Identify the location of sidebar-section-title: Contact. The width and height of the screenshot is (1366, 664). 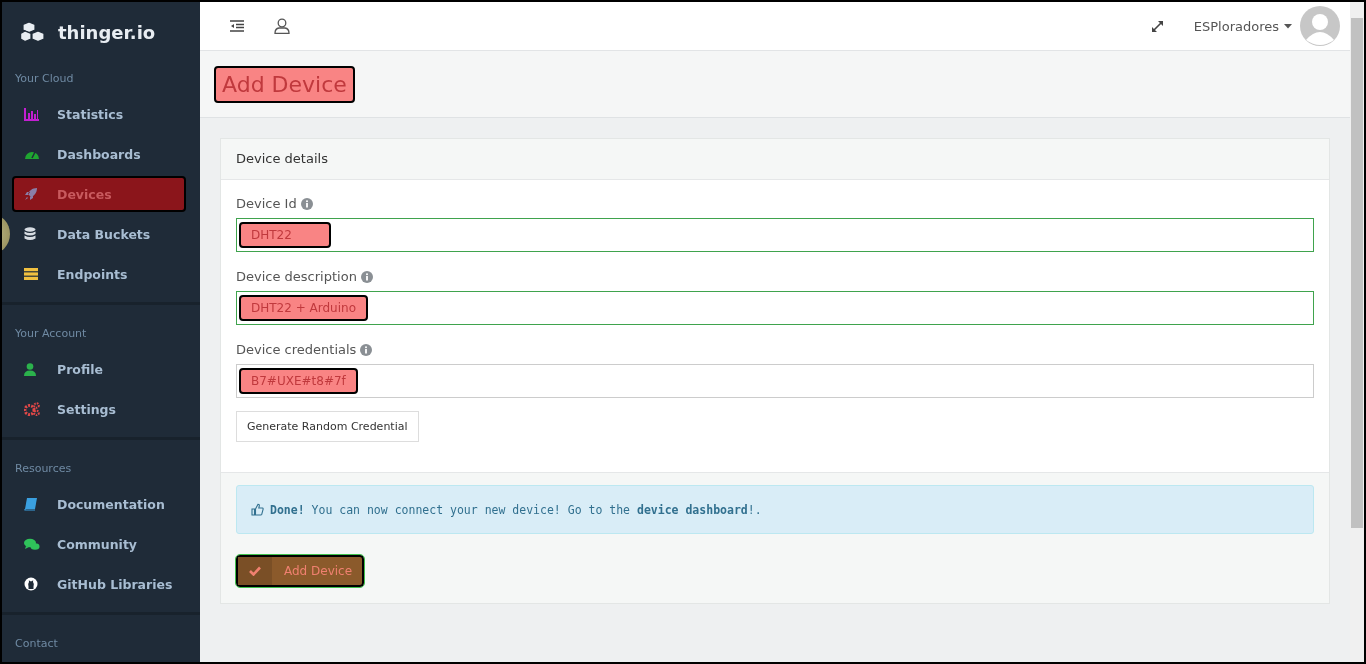
(36, 643).